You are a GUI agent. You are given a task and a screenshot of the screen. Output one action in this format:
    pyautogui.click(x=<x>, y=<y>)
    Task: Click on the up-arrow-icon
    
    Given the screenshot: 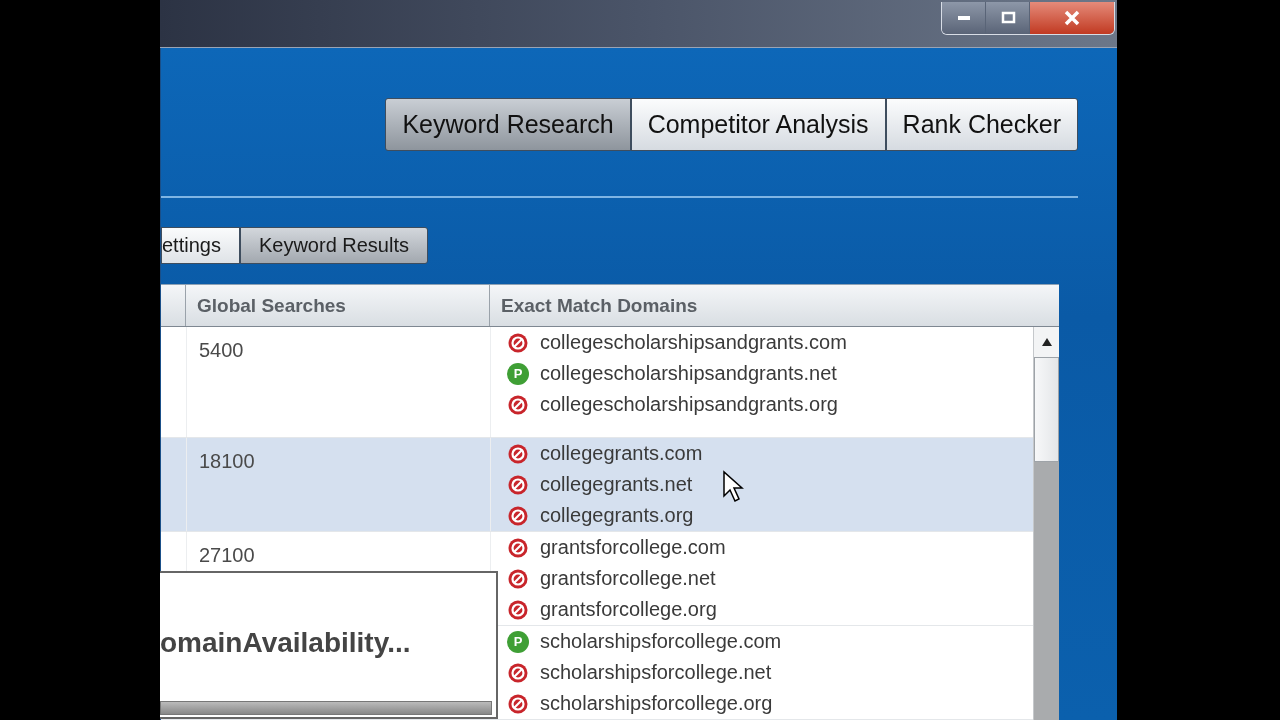 What is the action you would take?
    pyautogui.click(x=1046, y=342)
    